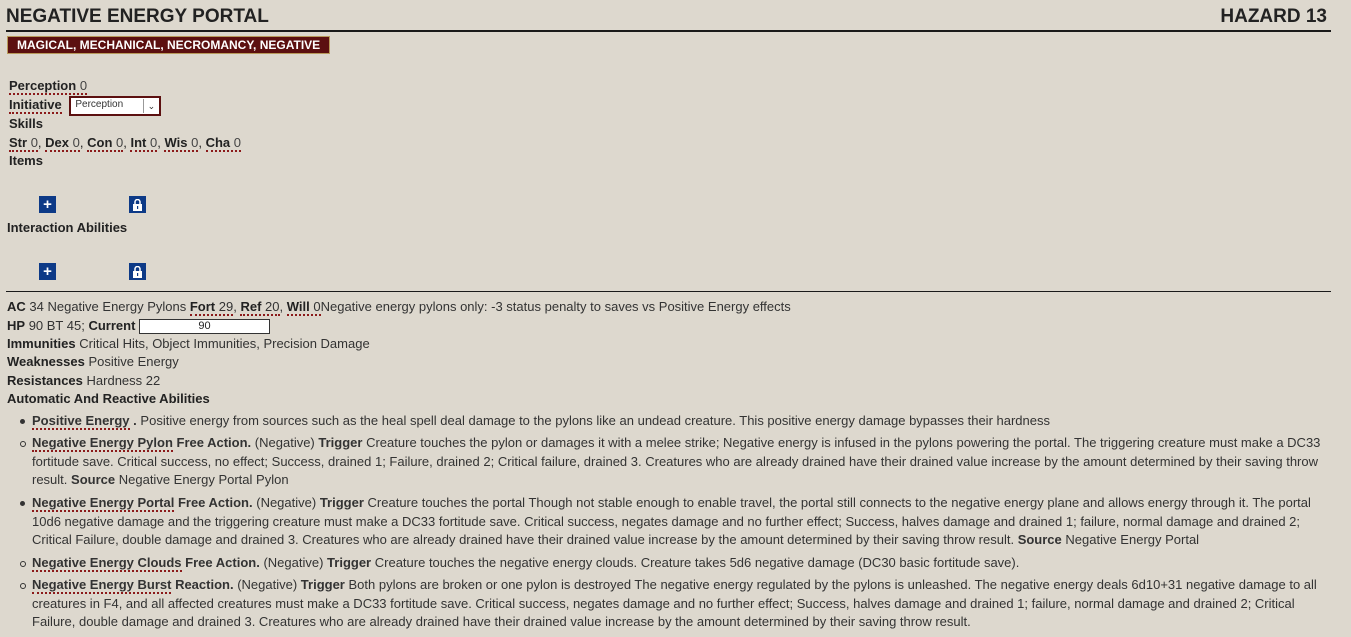 This screenshot has height=637, width=1351. Describe the element at coordinates (115, 106) in the screenshot. I see `initiative-select: Perception ⌄` at that location.